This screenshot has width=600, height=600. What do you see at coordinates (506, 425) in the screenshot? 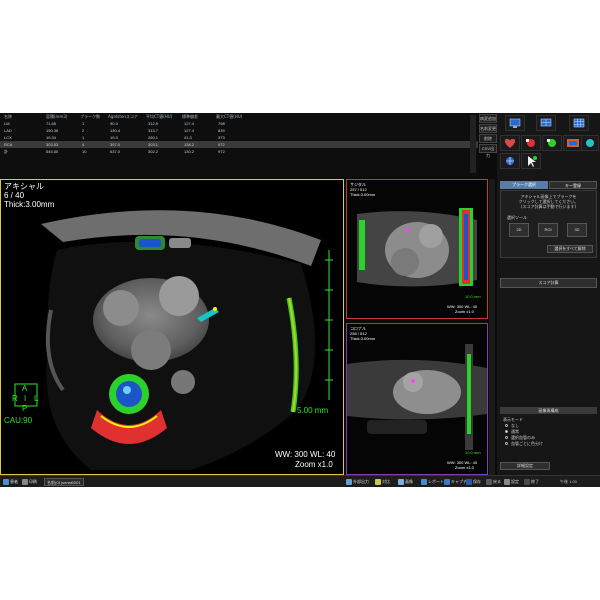
I see `radio-none` at bounding box center [506, 425].